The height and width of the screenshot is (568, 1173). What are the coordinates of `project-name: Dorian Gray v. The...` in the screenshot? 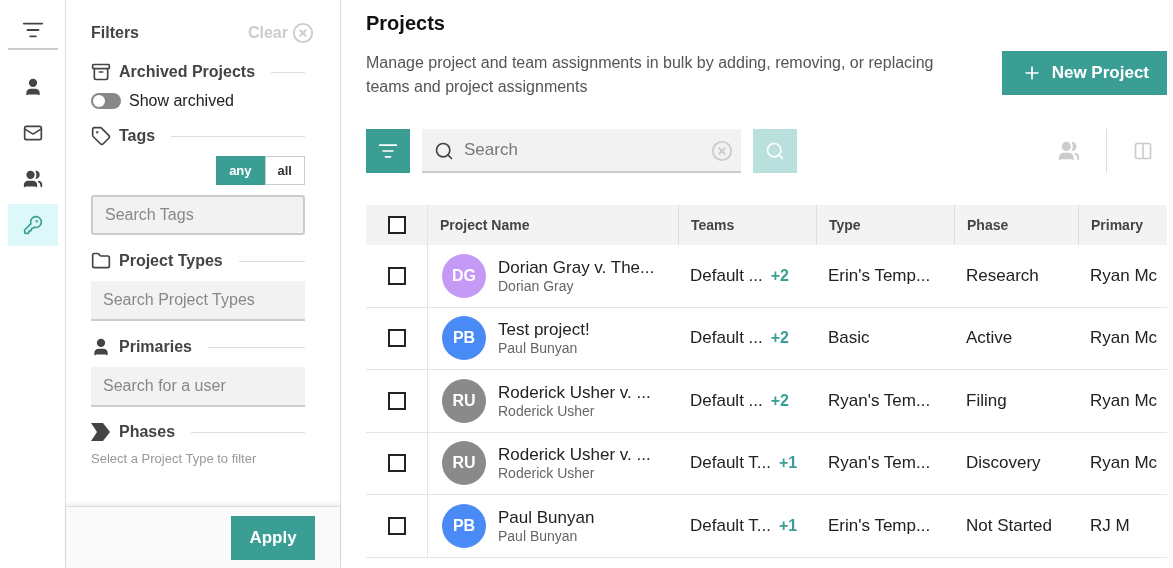 It's located at (576, 267).